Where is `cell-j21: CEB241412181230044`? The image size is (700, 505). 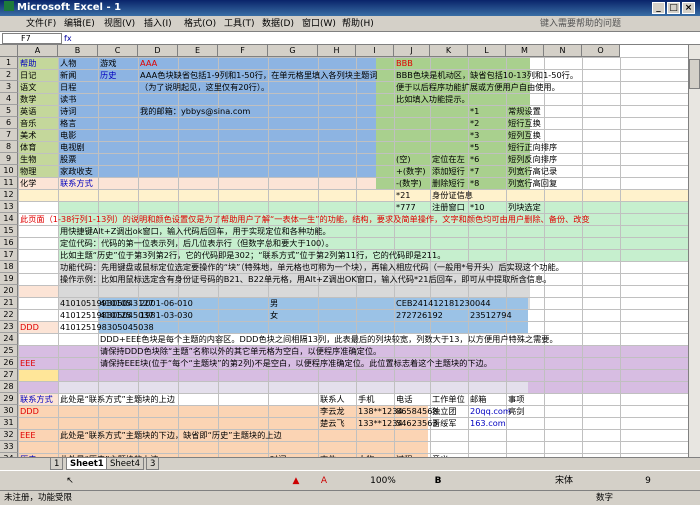
cell-j21: CEB241412181230044 is located at coordinates (443, 303).